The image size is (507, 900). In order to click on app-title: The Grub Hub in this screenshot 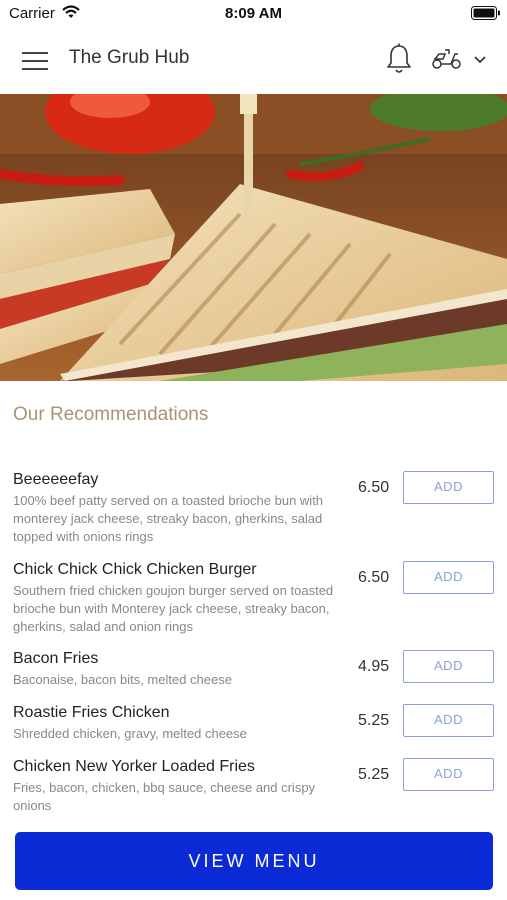, I will do `click(129, 57)`.